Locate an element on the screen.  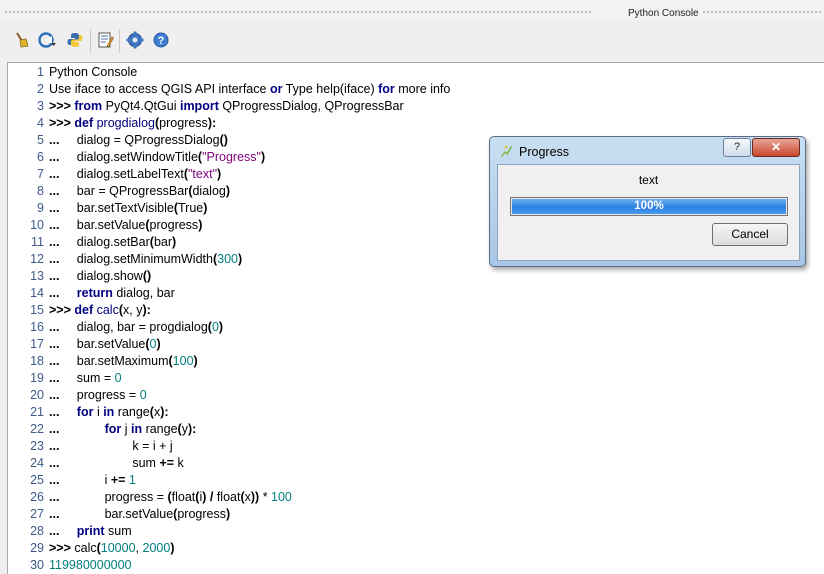
line-code: ... dialog.show() is located at coordinates (100, 276).